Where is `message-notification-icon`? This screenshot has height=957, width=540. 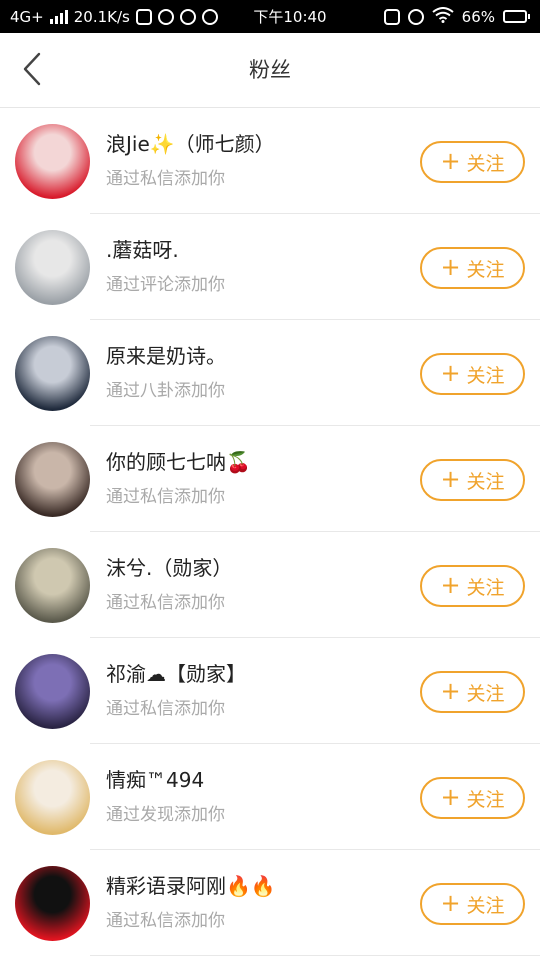
message-notification-icon is located at coordinates (187, 16).